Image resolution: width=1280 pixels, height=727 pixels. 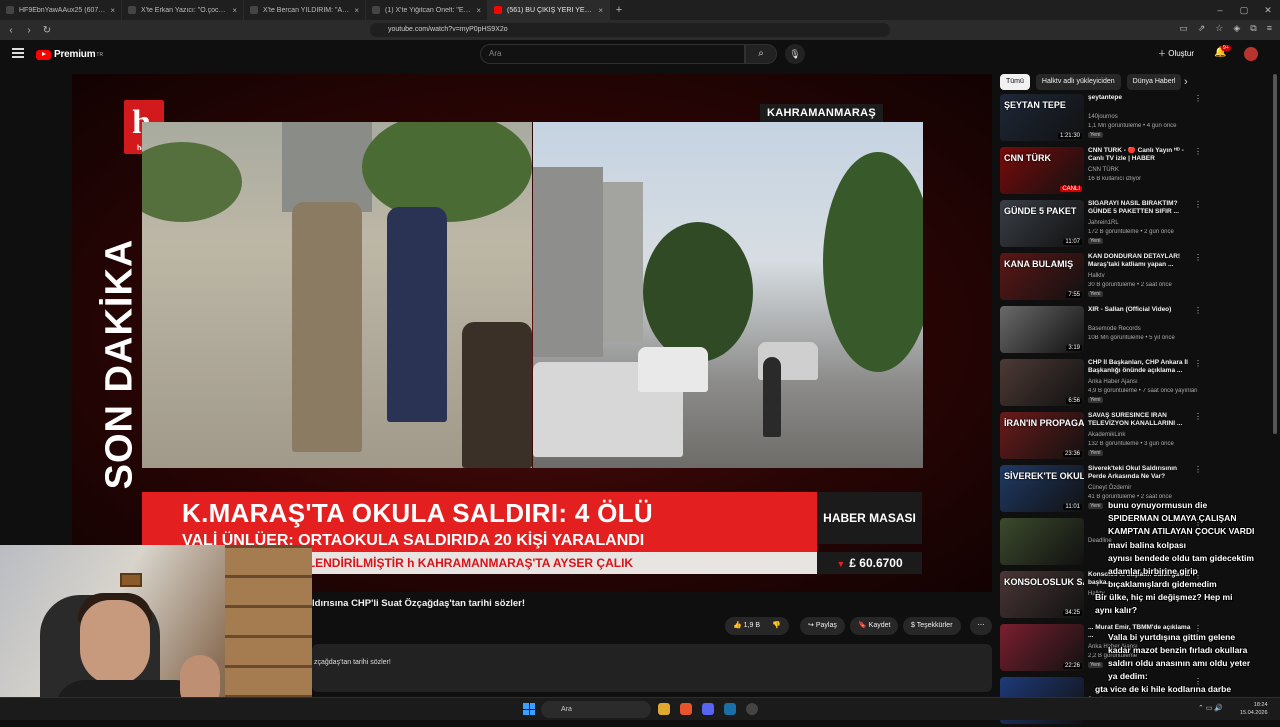 I want to click on filter-chips: Tümü Halktv adlı yükleyiciden Dünya Haberl, so click(x=1091, y=82).